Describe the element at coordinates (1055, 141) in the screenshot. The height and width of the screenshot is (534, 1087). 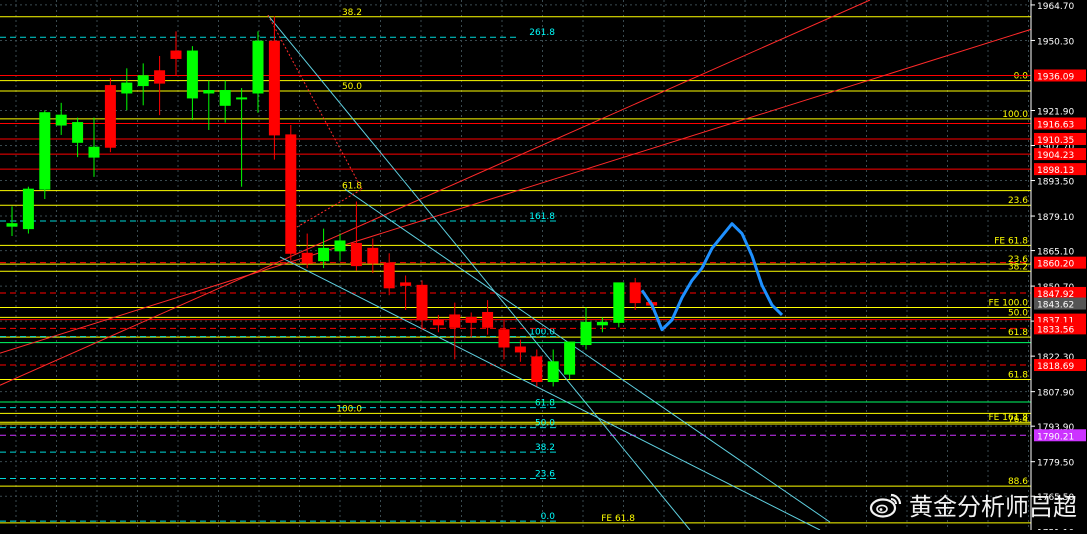
I see `price-tag-label: 1910.35` at that location.